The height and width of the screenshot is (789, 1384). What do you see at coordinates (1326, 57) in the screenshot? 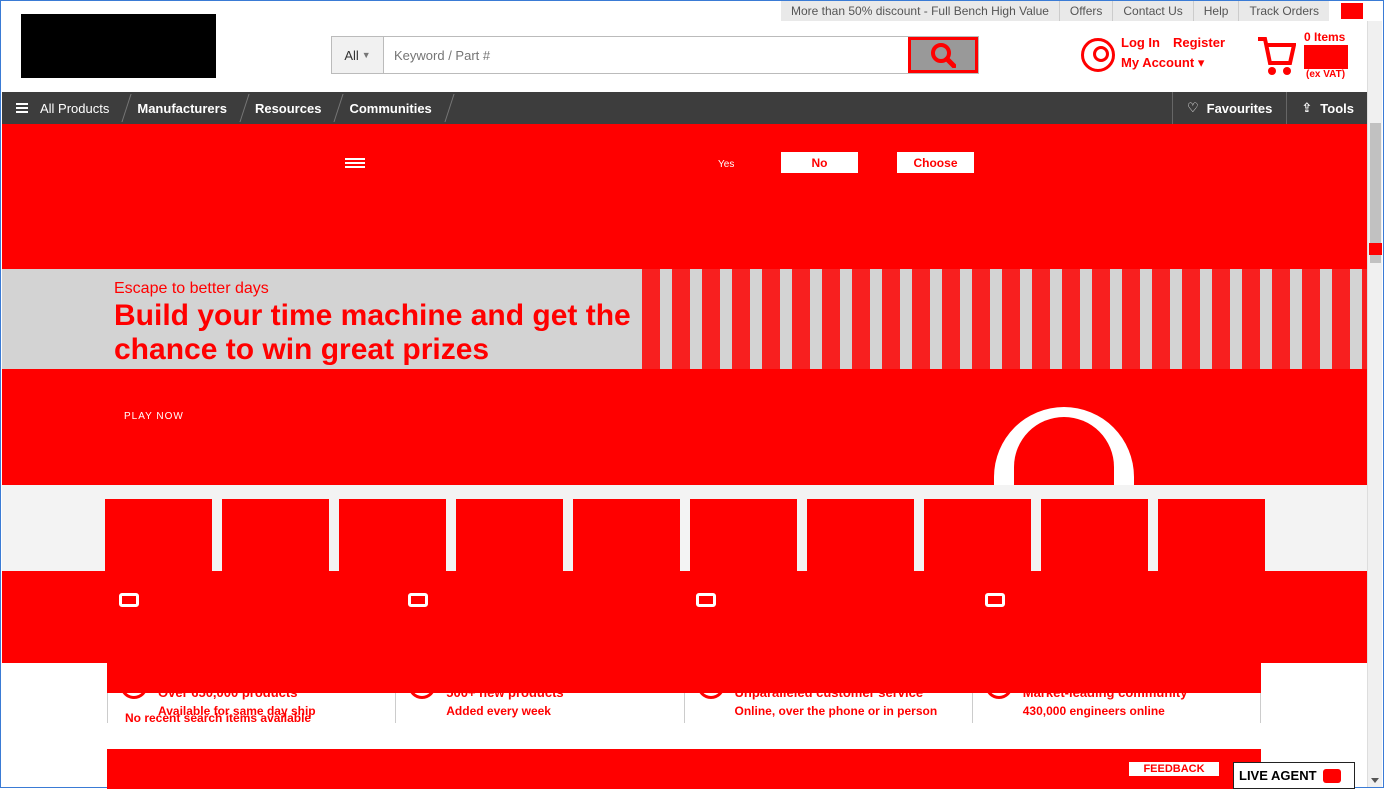
I see `cart-total` at bounding box center [1326, 57].